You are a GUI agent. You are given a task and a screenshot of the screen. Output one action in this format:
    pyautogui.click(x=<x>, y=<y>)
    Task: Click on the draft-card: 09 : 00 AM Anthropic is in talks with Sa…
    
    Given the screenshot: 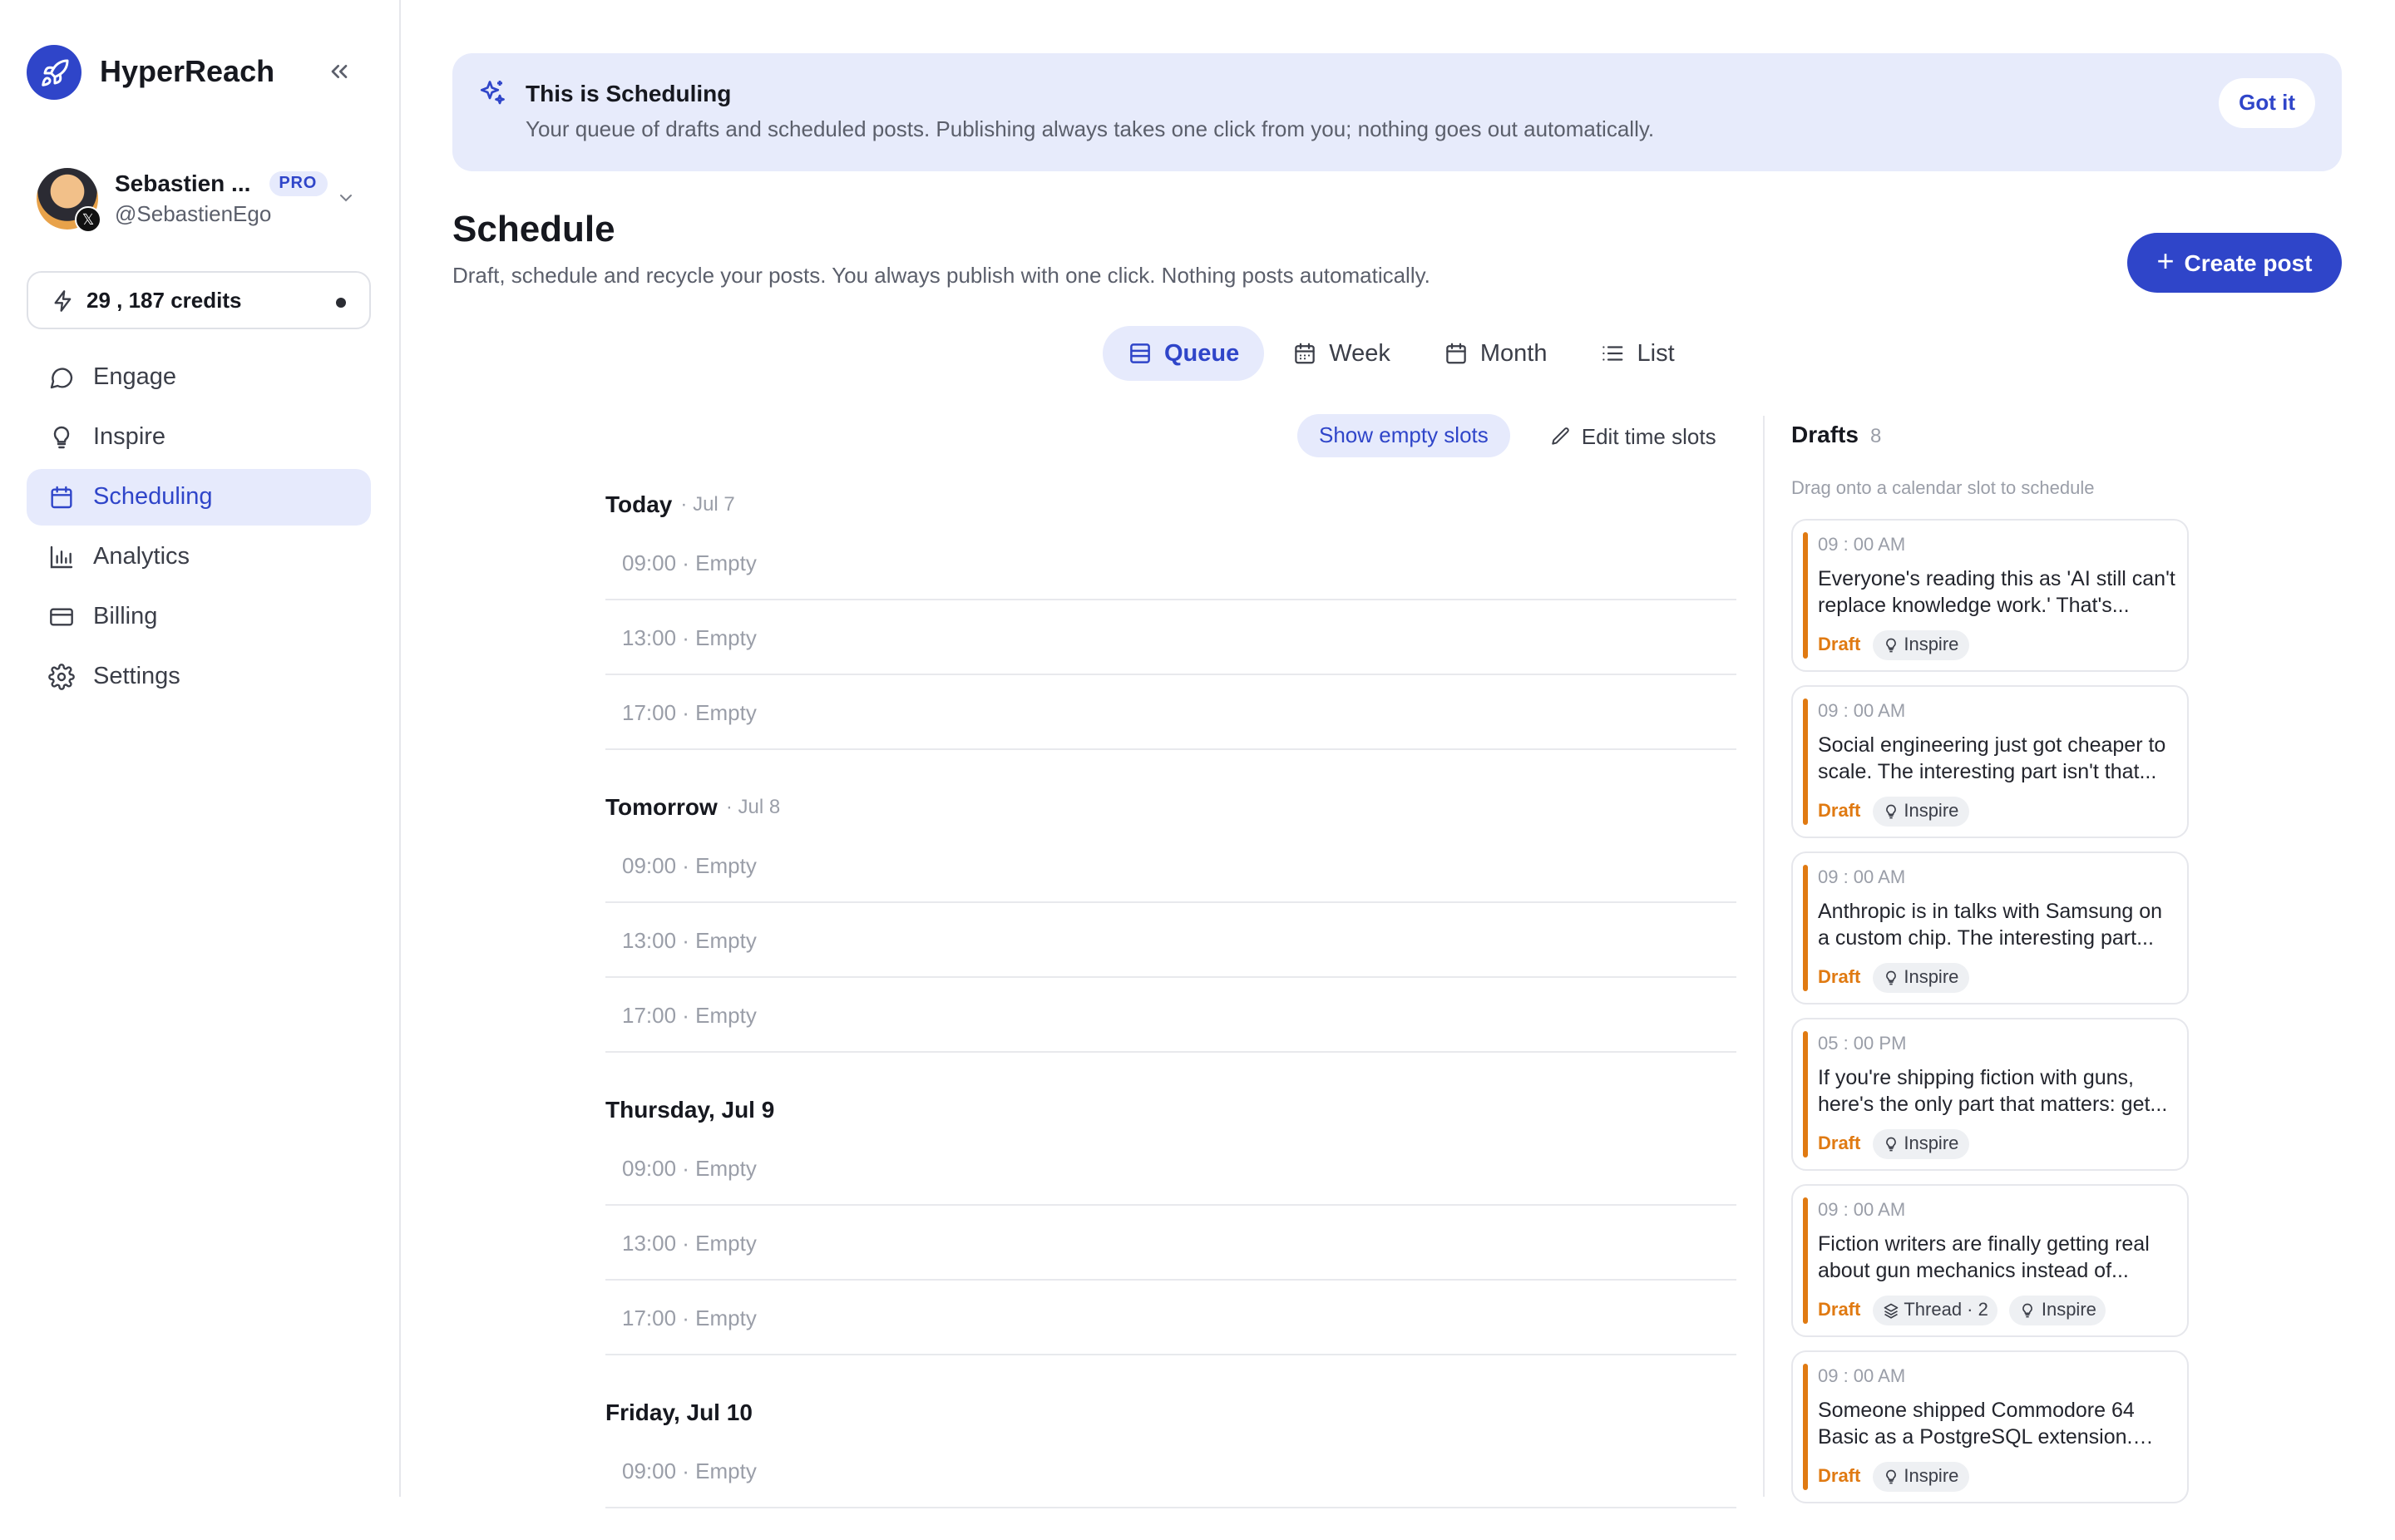 What is the action you would take?
    pyautogui.click(x=1990, y=928)
    